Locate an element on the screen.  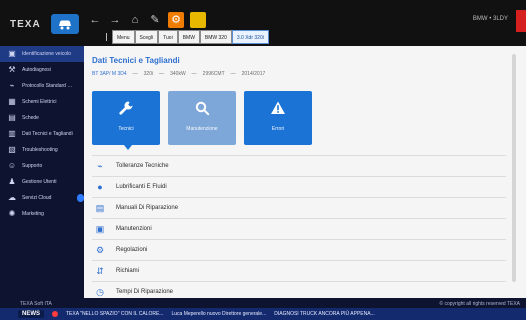
sidebar-item-supporto: ☺ Supporto is located at coordinates (42, 166).